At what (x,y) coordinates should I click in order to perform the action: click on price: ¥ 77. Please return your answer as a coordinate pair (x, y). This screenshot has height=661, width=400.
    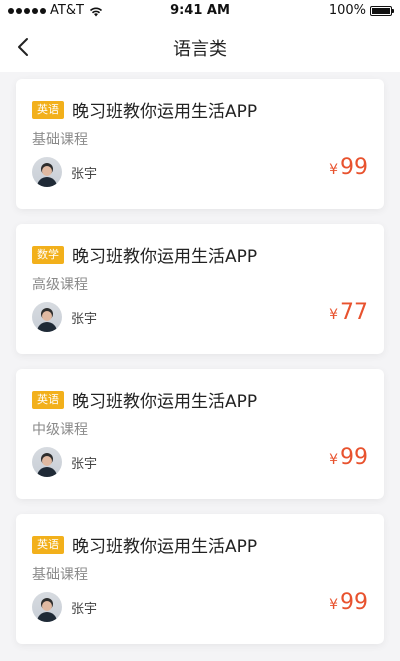
    Looking at the image, I should click on (348, 312).